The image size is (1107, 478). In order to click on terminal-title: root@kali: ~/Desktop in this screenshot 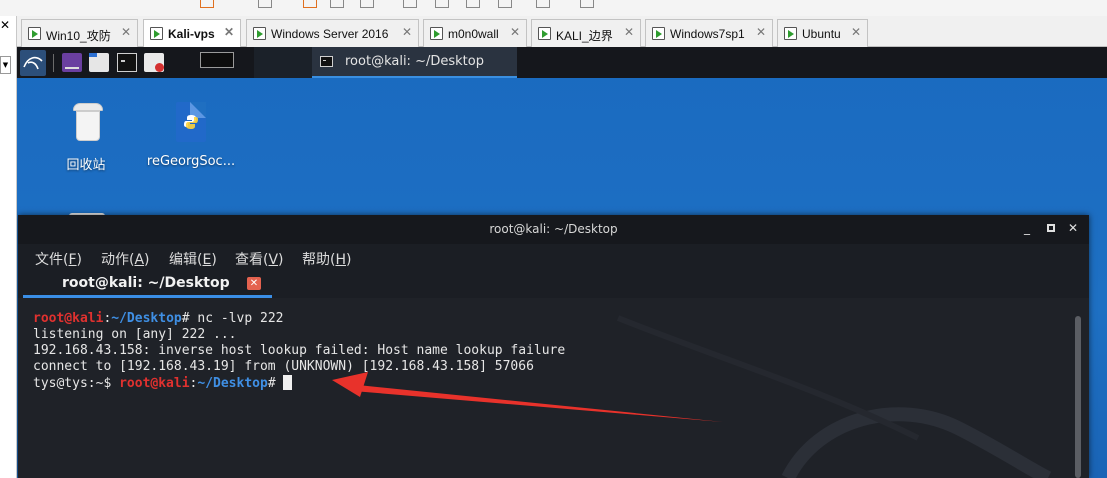, I will do `click(553, 229)`.